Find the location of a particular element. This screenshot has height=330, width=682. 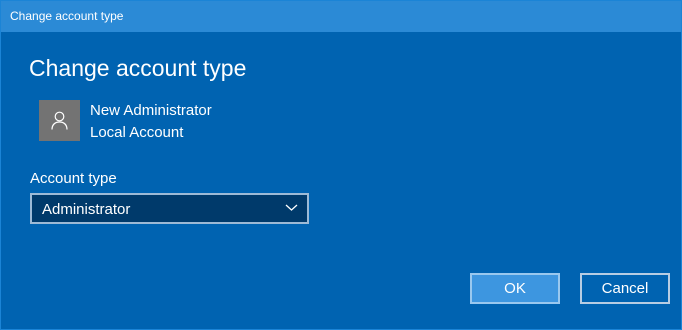

ok-button: OK is located at coordinates (515, 288).